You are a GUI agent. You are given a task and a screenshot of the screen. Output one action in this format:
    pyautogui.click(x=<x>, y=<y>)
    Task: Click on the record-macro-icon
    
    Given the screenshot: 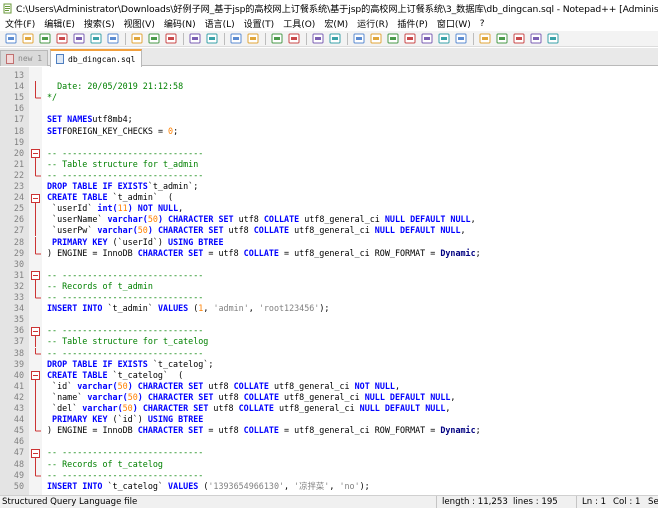 What is the action you would take?
    pyautogui.click(x=484, y=38)
    